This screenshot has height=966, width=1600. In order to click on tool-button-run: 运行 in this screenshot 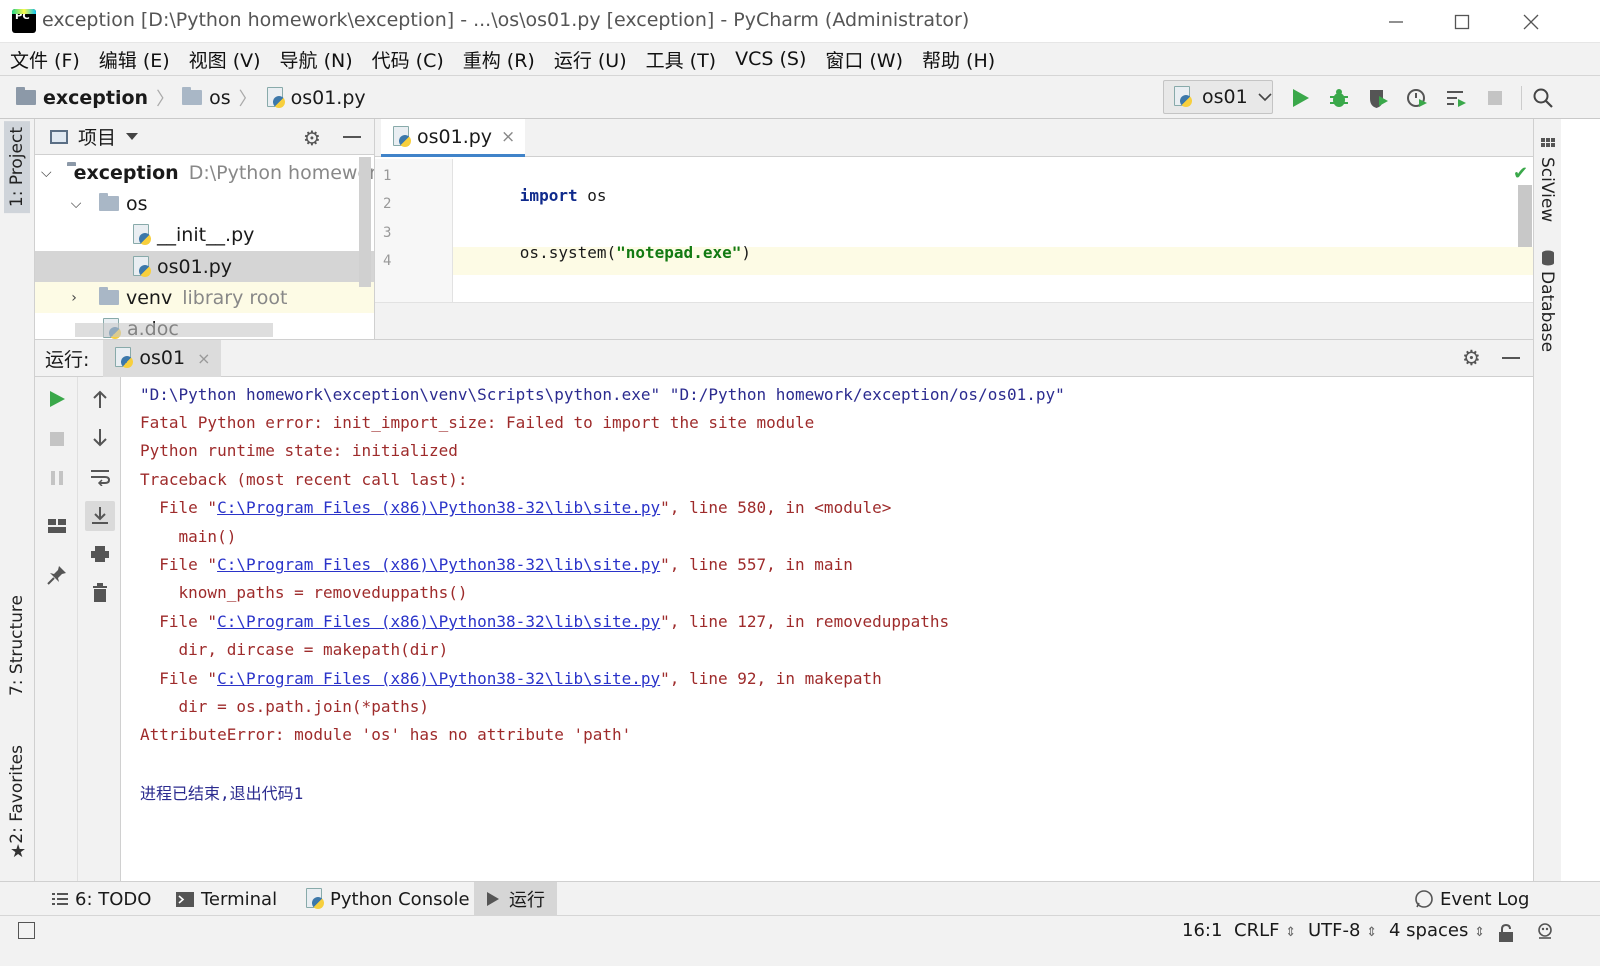, I will do `click(515, 899)`.